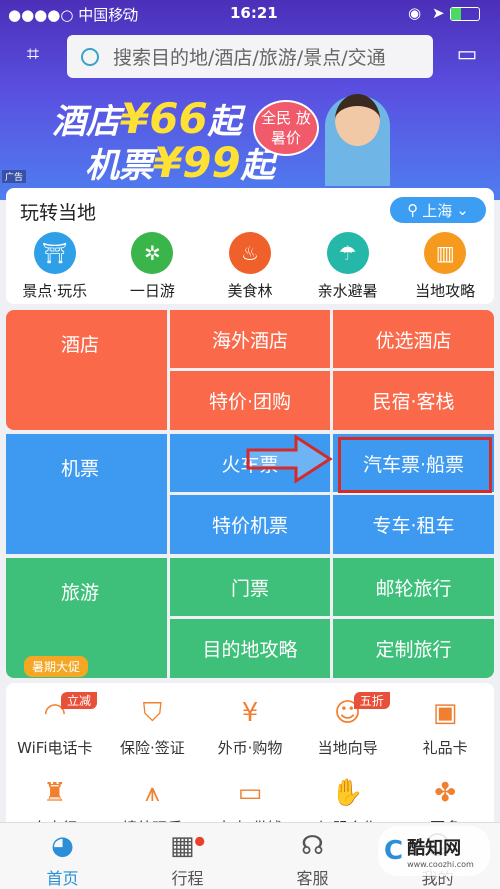  I want to click on headset-icon: ☊, so click(312, 846).